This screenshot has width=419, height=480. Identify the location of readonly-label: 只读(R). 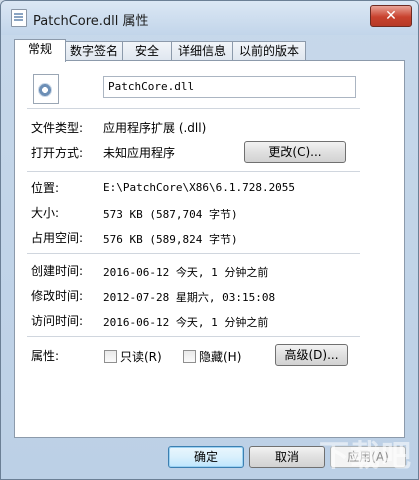
(141, 356).